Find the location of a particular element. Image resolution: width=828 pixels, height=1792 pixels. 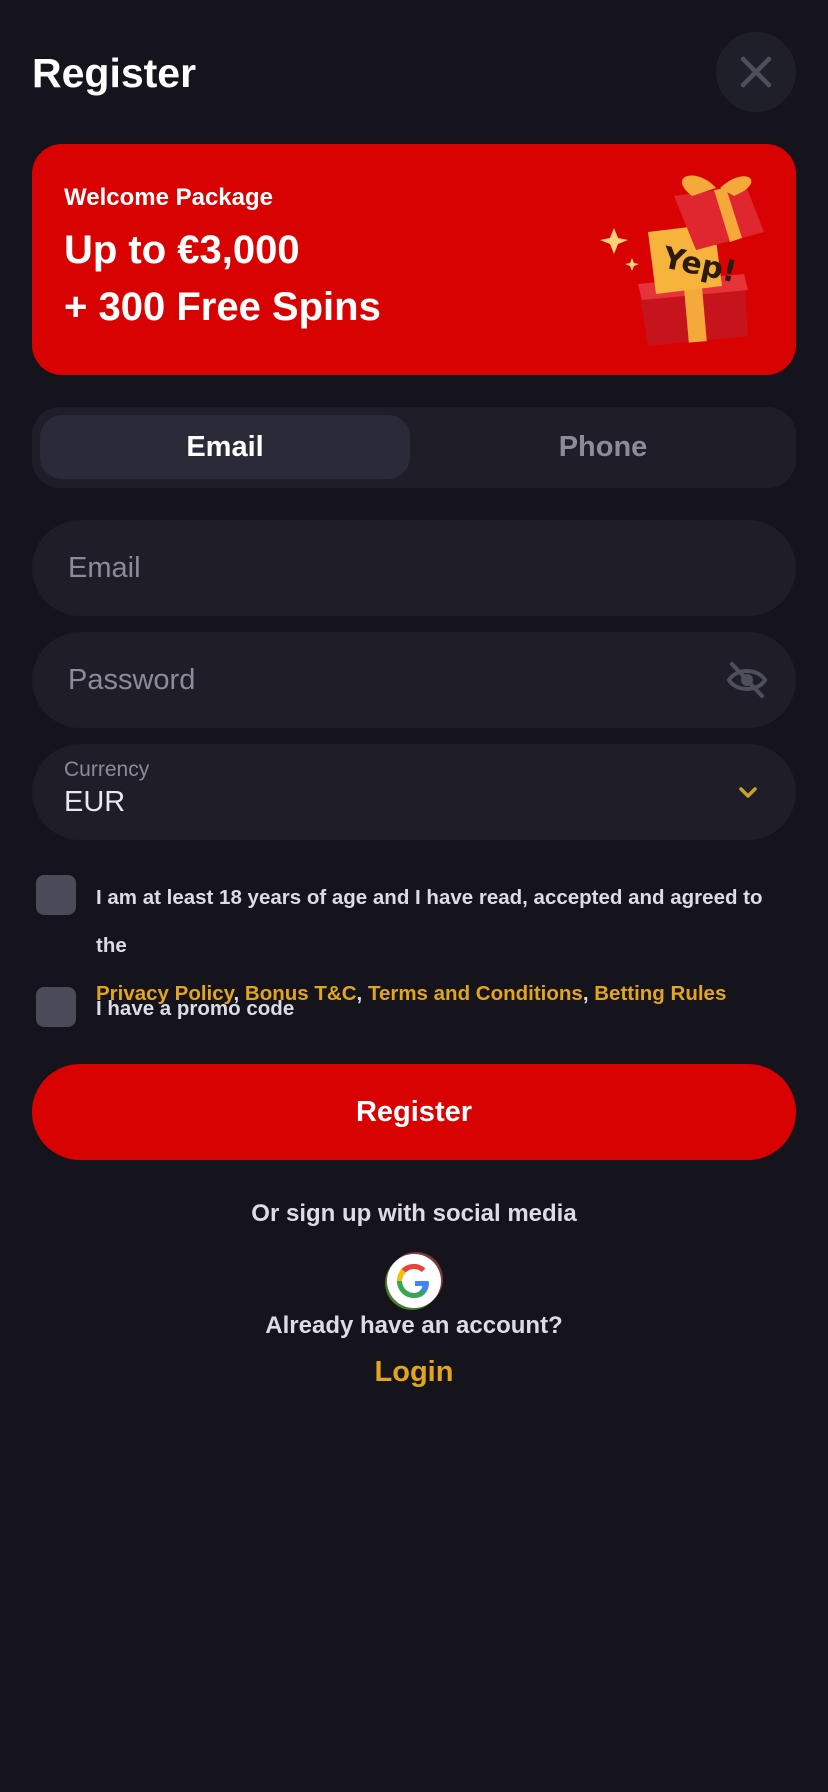

close-button is located at coordinates (756, 72).